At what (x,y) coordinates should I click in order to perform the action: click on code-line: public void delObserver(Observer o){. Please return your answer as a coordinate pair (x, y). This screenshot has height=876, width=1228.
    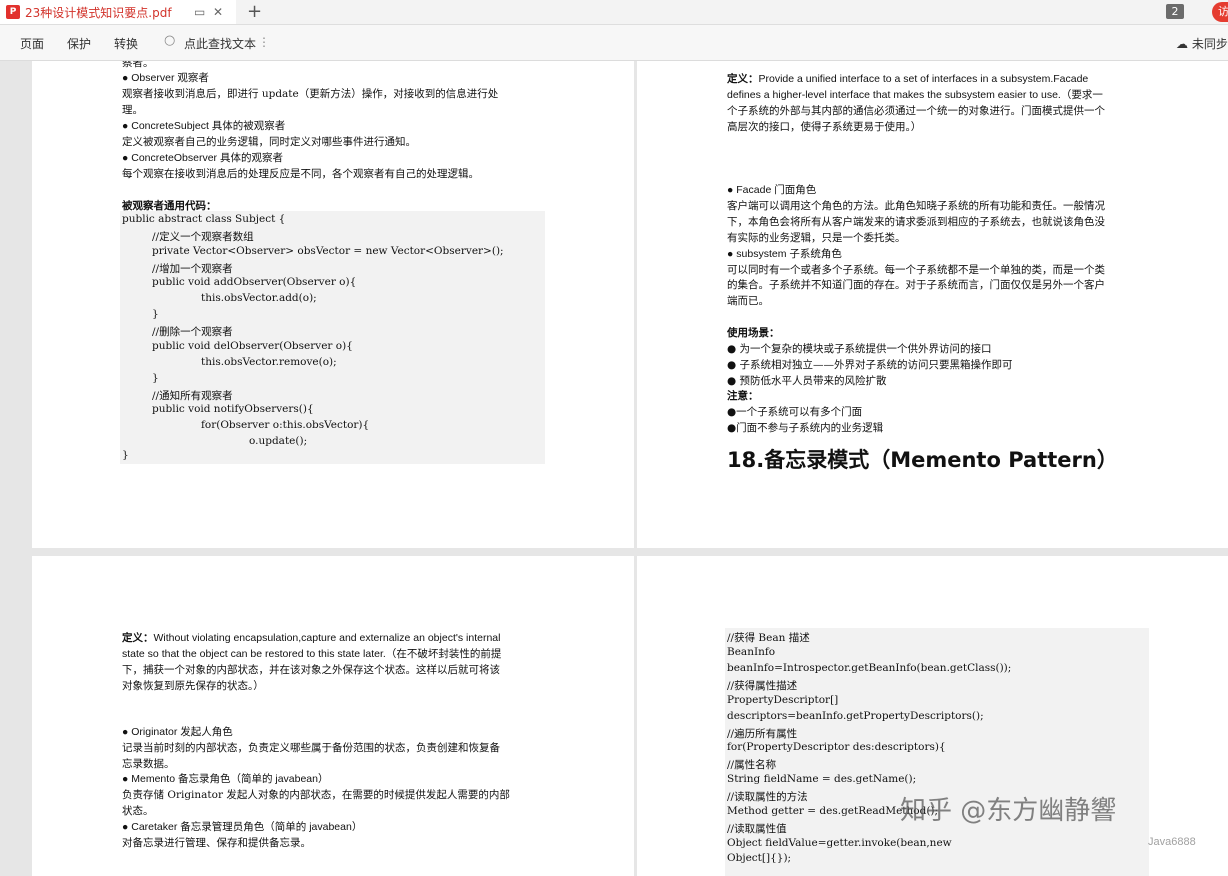
    Looking at the image, I should click on (252, 346).